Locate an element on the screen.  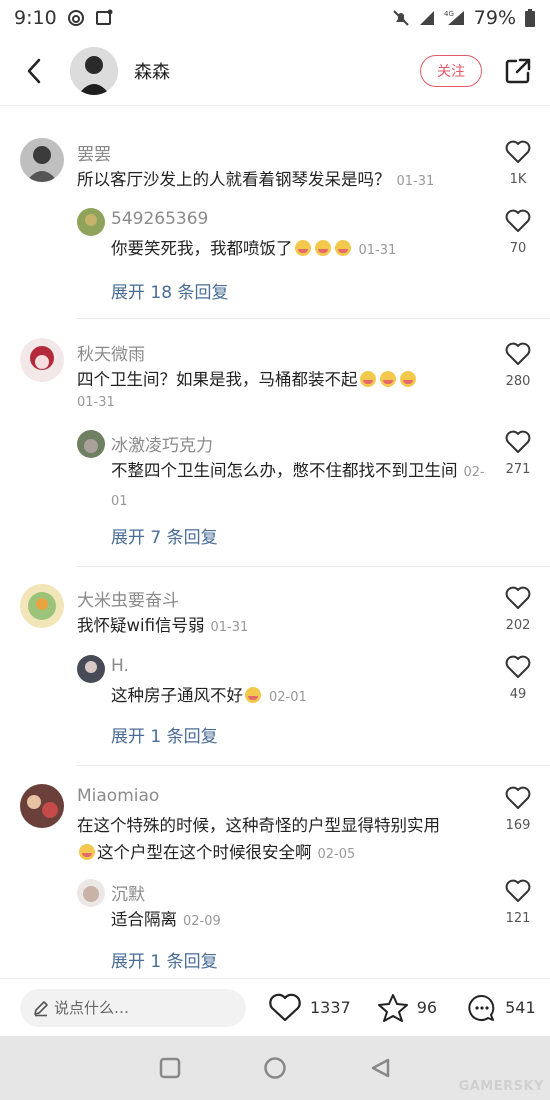
triangle-back-icon is located at coordinates (380, 1068).